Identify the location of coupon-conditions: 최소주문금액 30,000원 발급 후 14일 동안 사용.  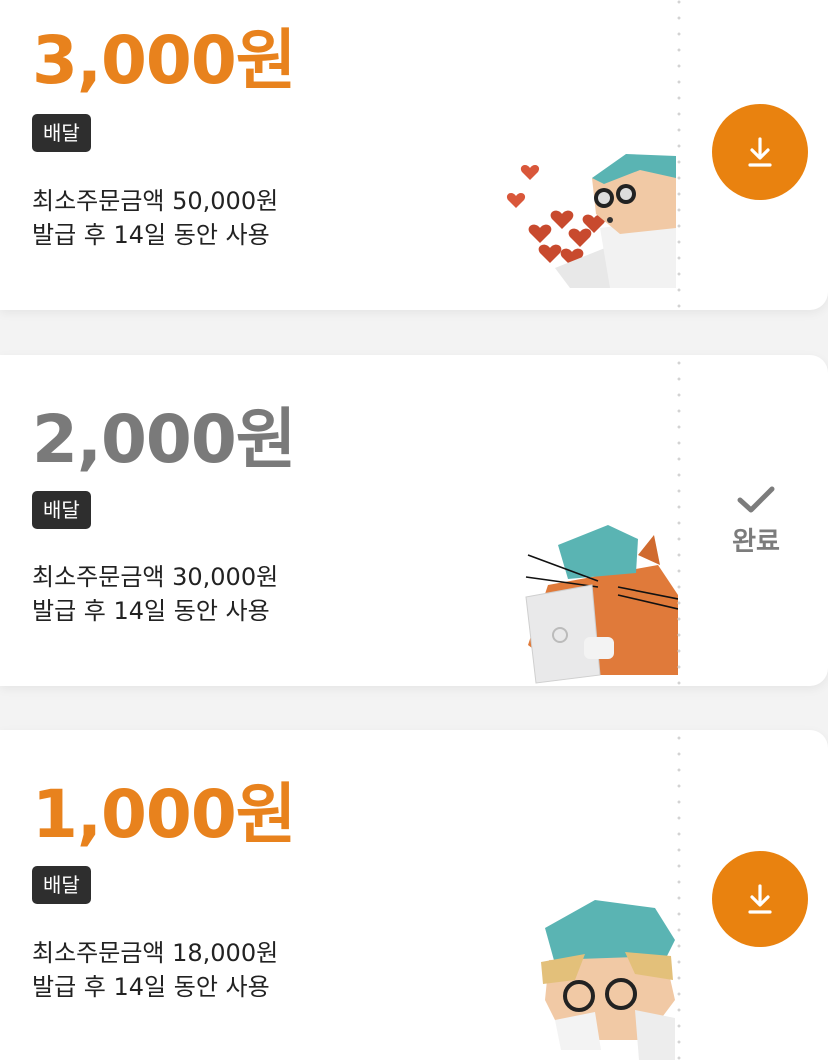
(155, 594).